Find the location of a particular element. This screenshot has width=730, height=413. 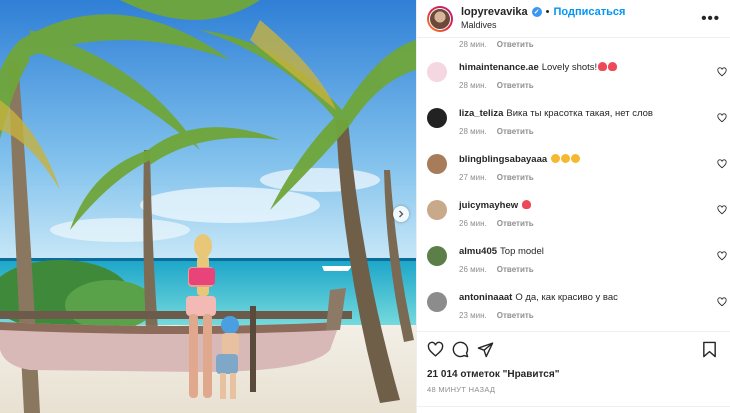

commenter-username: antoninaaat is located at coordinates (485, 297).